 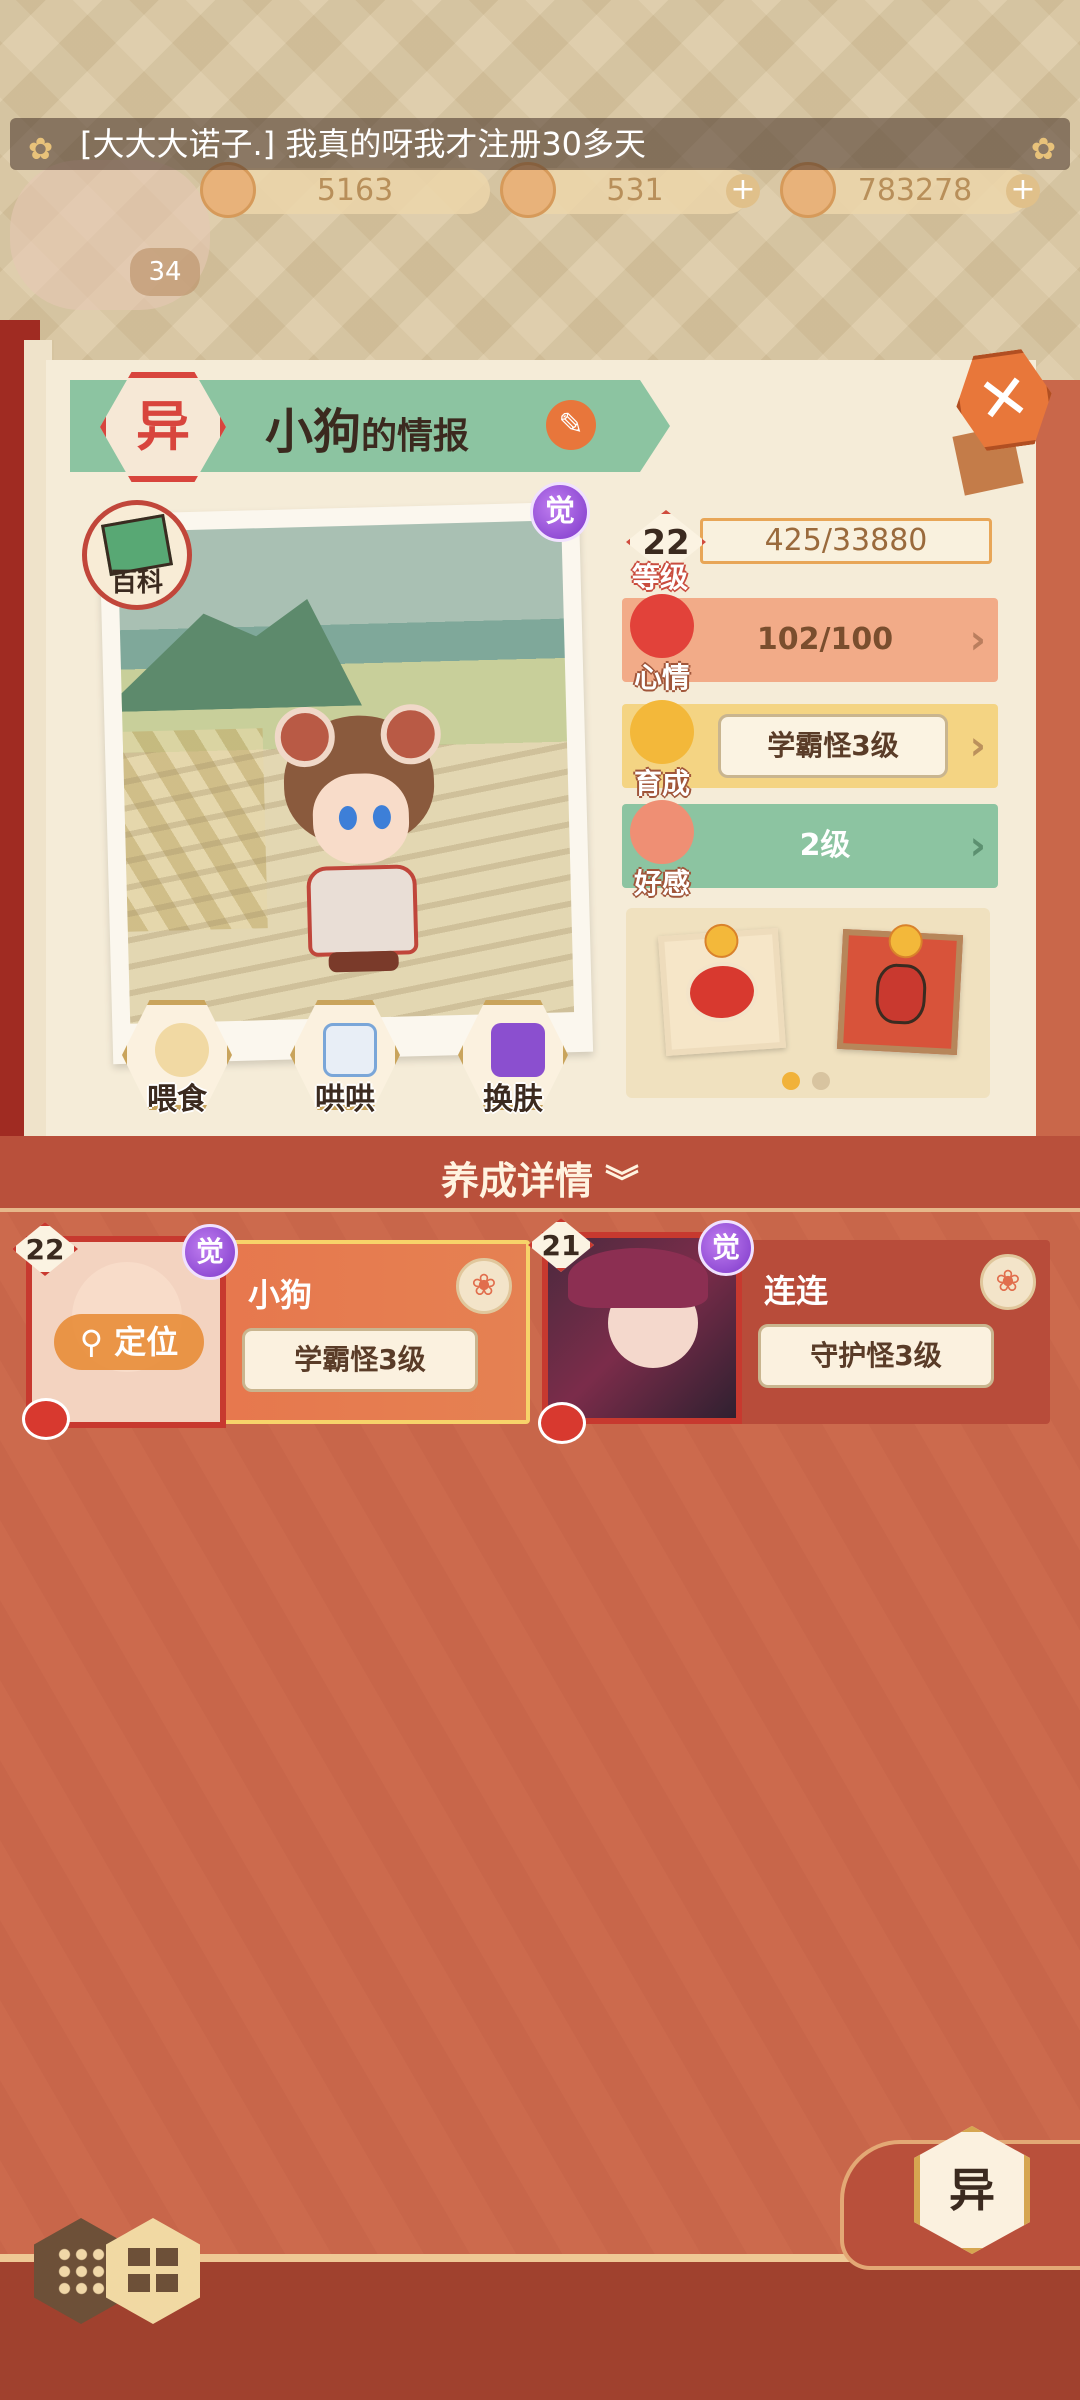 I want to click on carousel-dot-active, so click(x=791, y=1081).